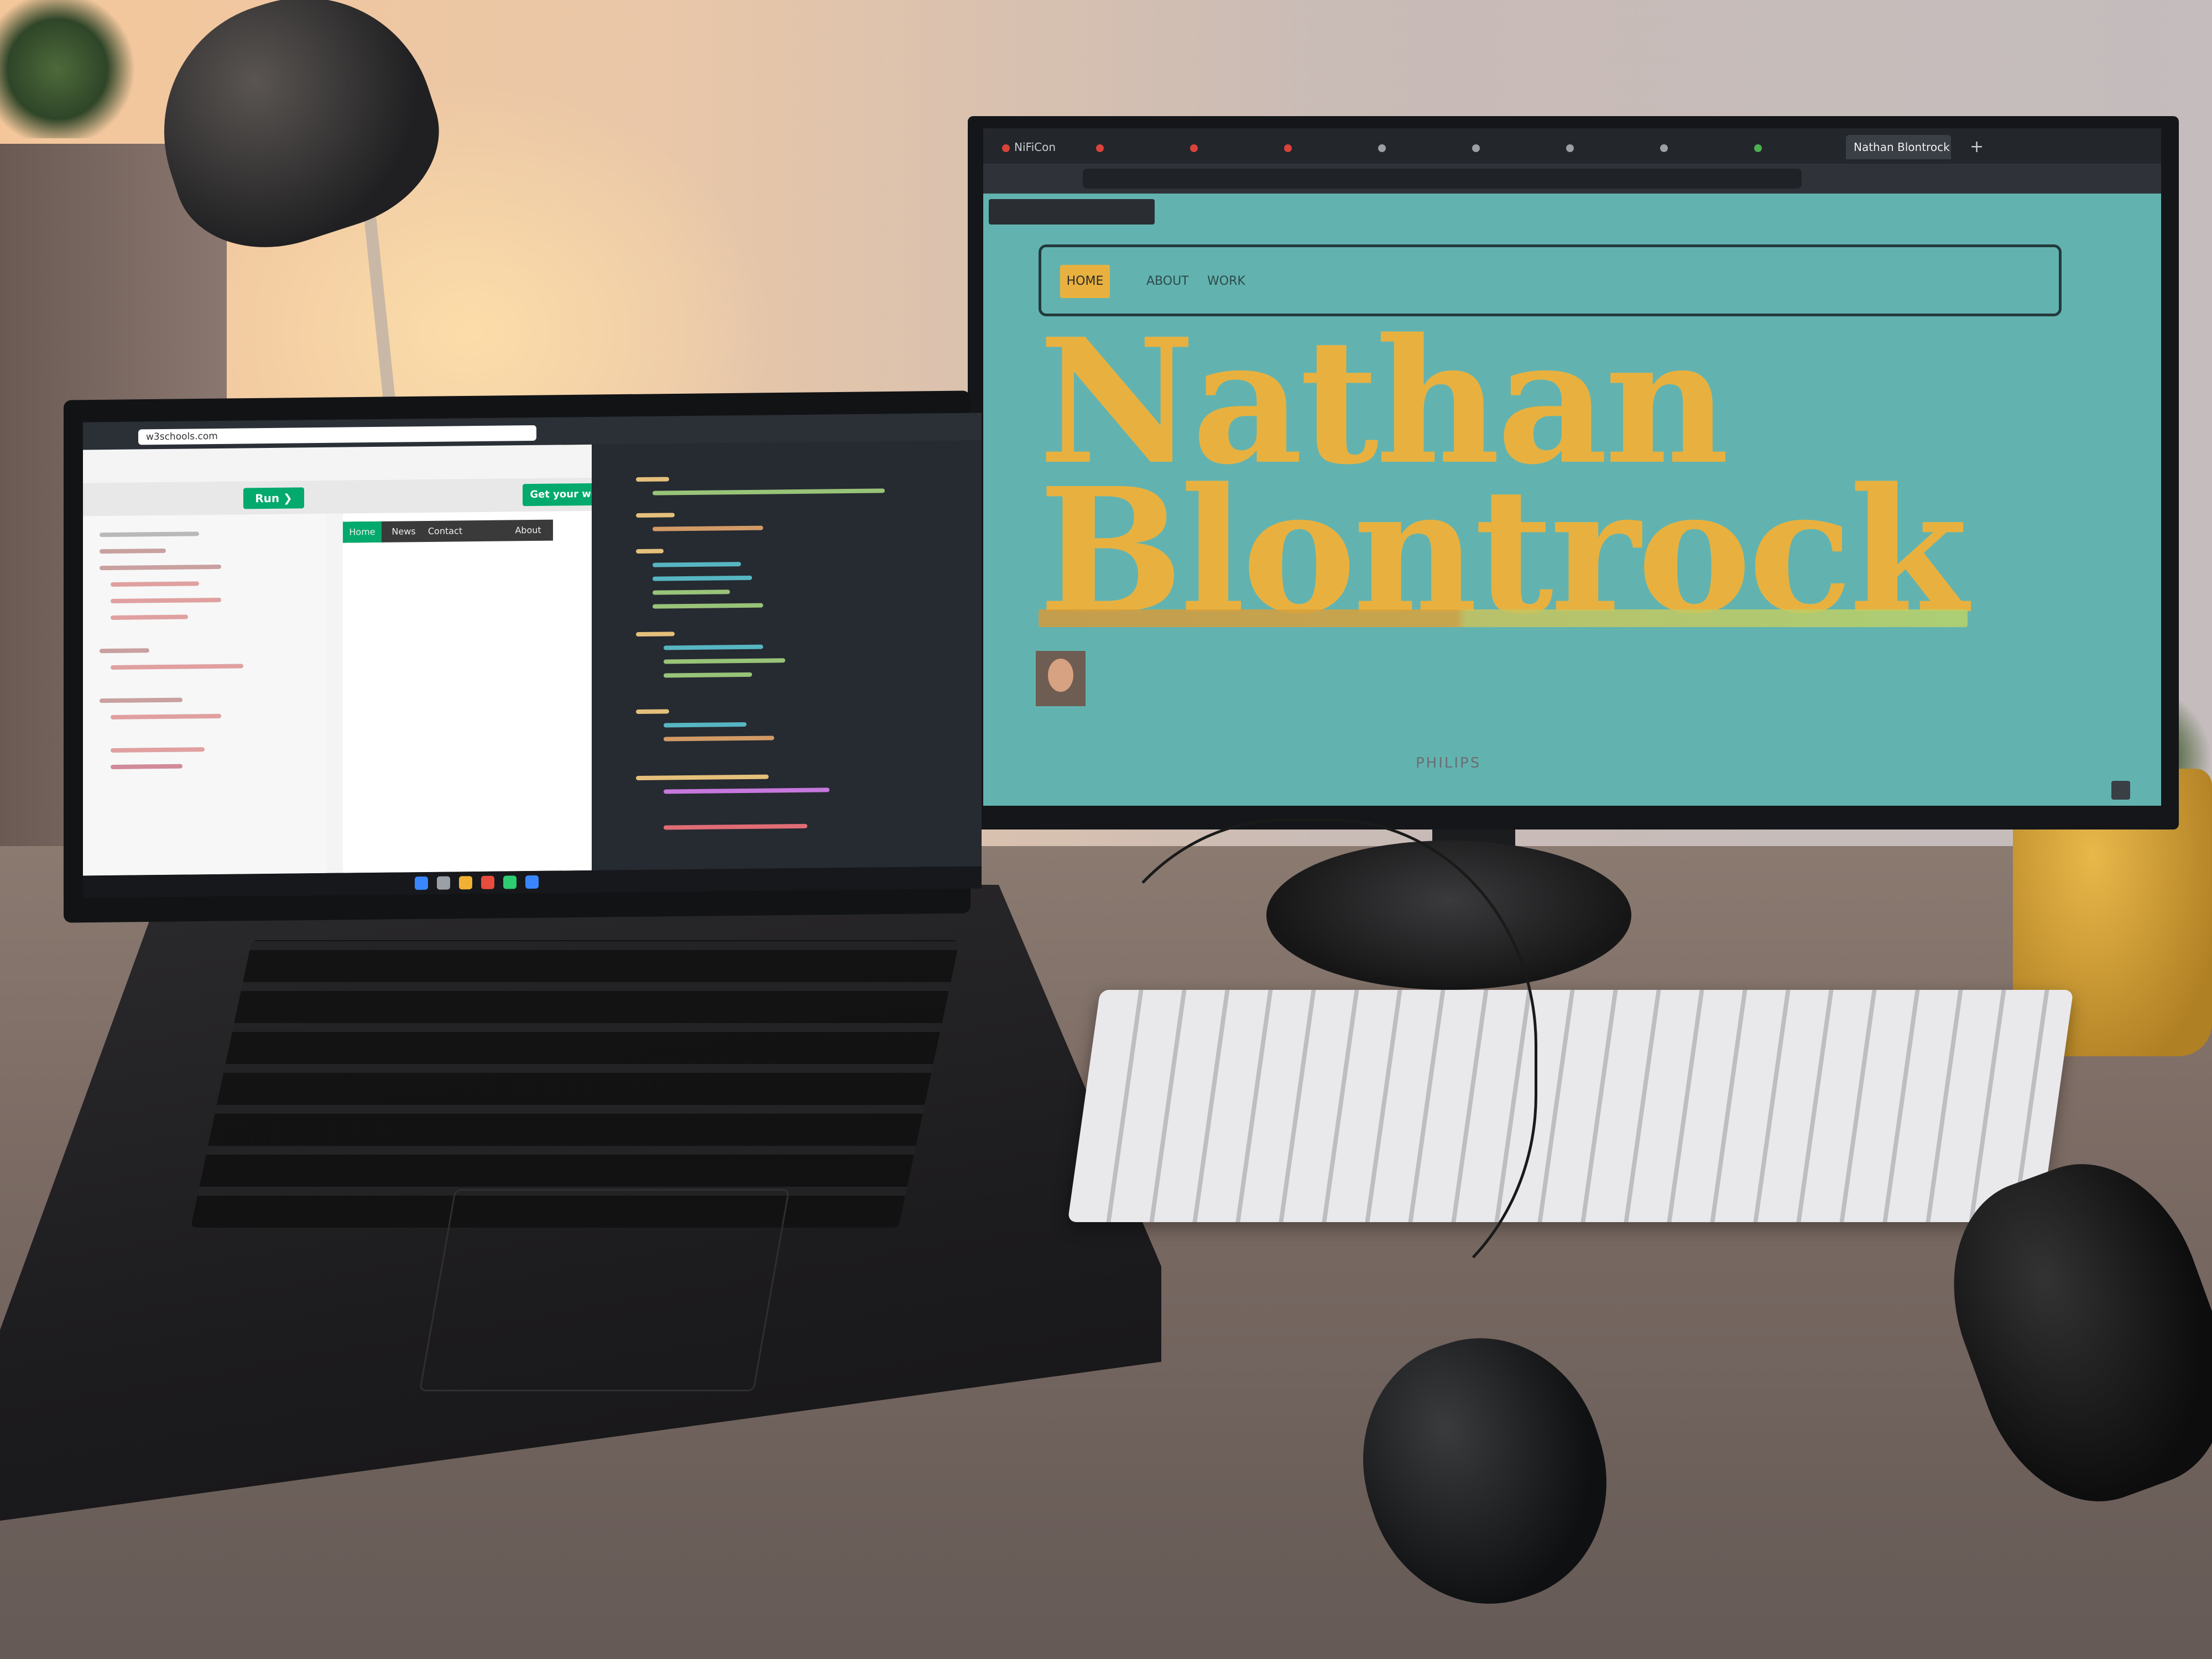 The height and width of the screenshot is (1659, 2212). I want to click on start-icon, so click(422, 883).